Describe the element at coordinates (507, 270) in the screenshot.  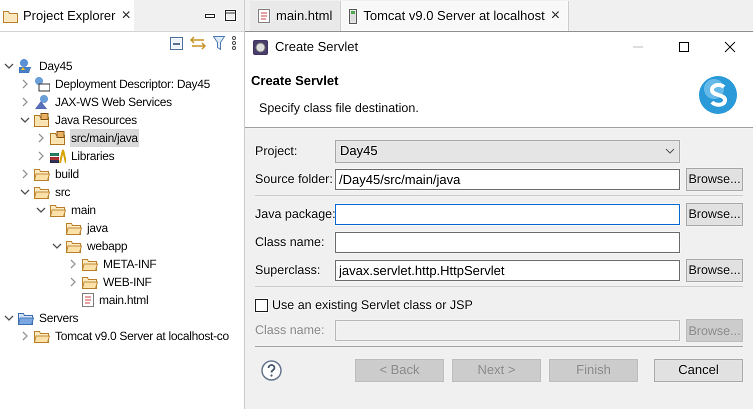
I see `text-field: javax.servlet.http.HttpServlet` at that location.